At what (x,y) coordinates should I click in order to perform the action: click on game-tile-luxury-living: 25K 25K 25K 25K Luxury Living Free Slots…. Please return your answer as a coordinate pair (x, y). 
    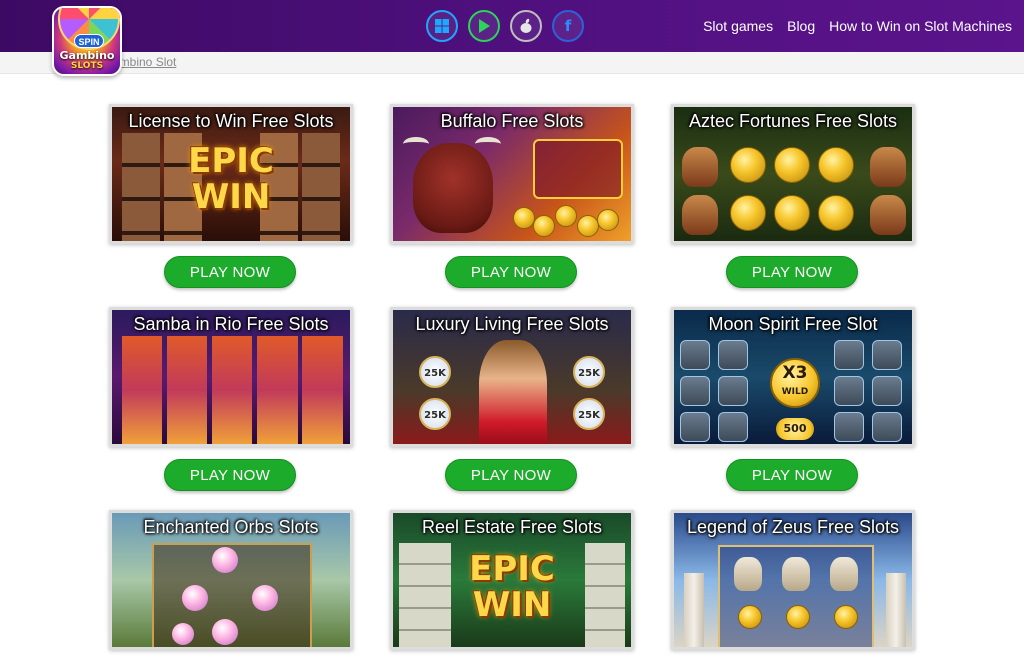
    Looking at the image, I should click on (512, 399).